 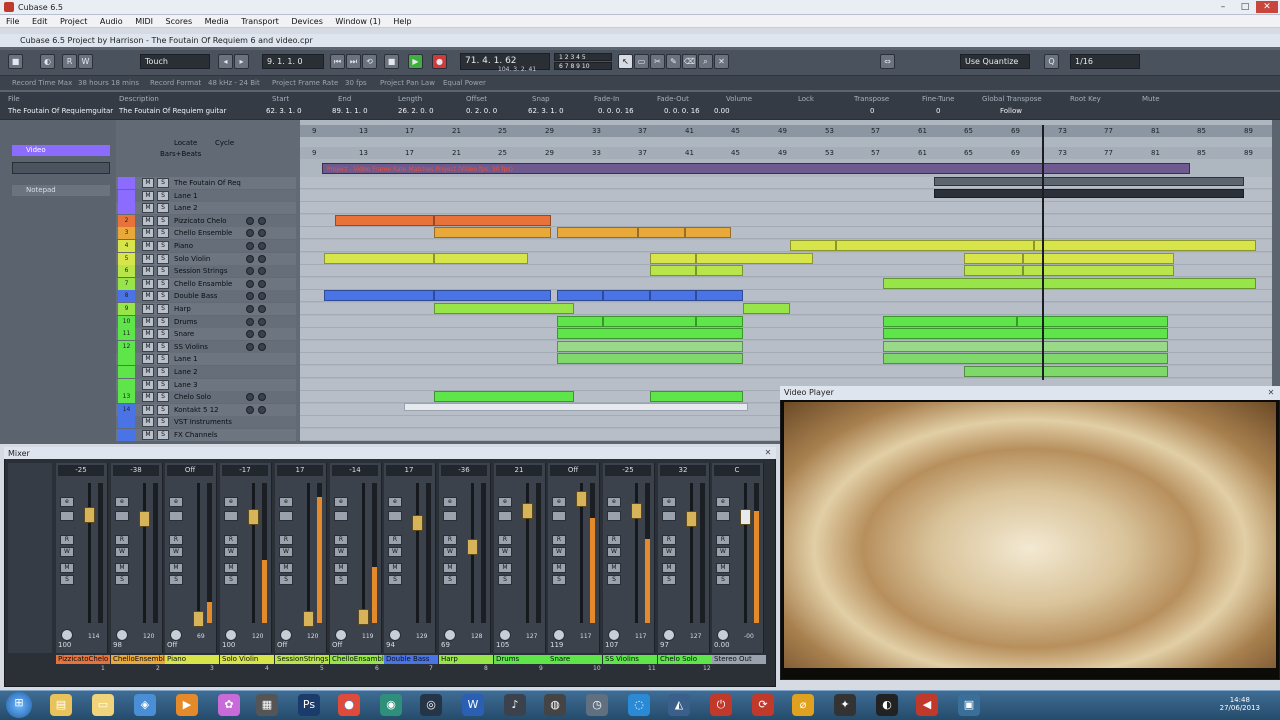 I want to click on record-format-label: Record Format, so click(x=175, y=83).